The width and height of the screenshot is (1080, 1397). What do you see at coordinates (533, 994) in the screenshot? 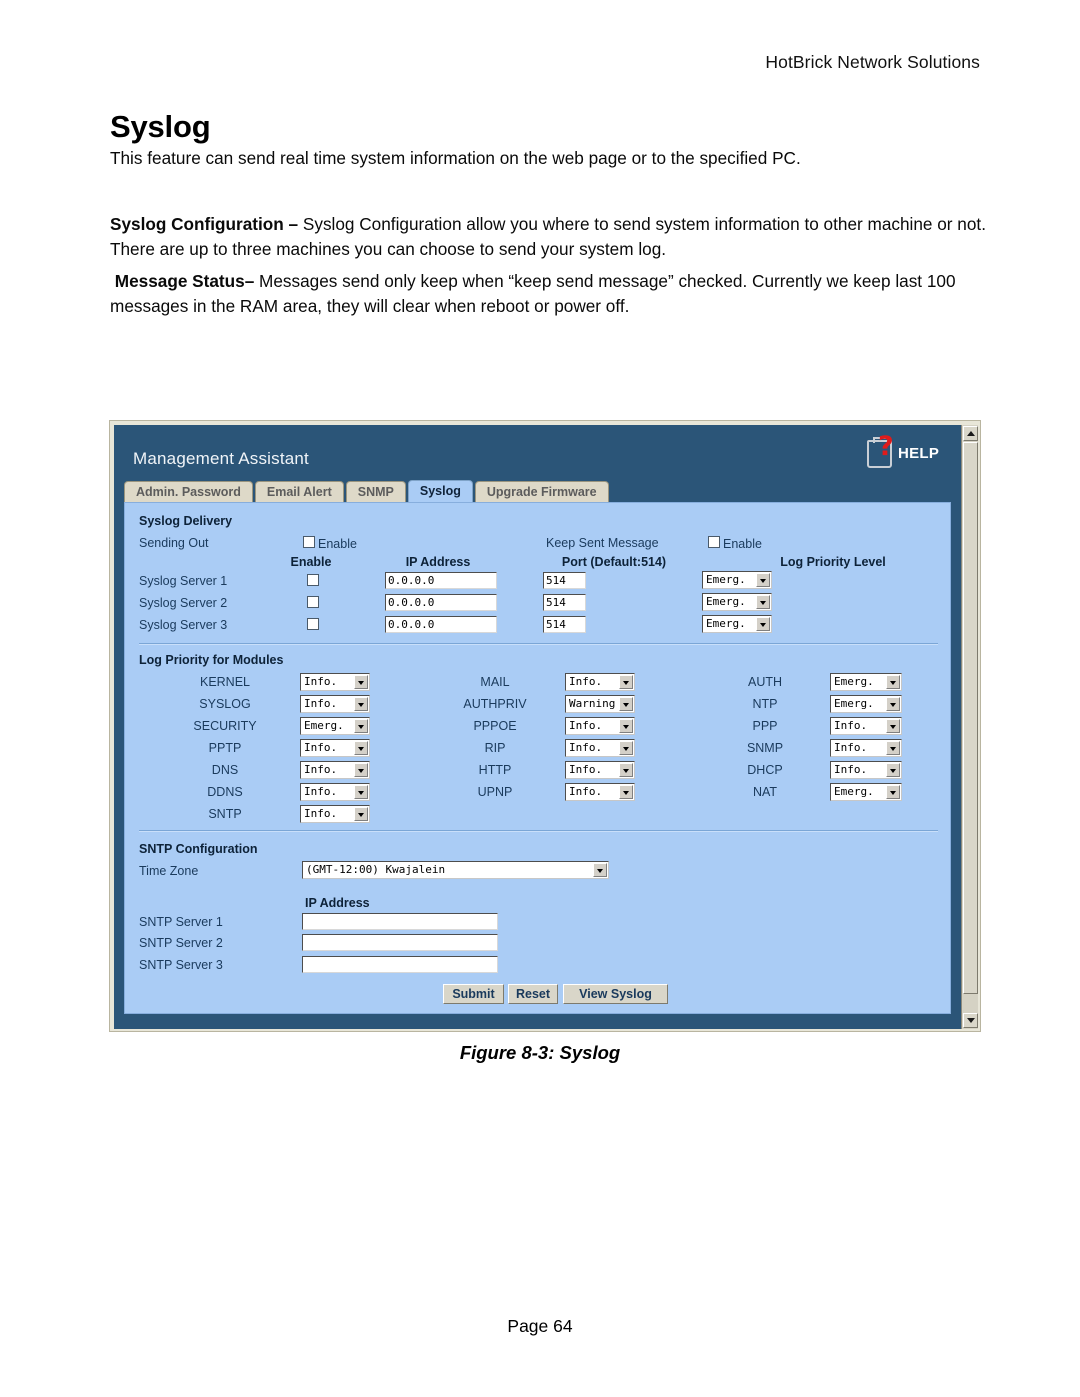
I see `reset-button: Reset` at bounding box center [533, 994].